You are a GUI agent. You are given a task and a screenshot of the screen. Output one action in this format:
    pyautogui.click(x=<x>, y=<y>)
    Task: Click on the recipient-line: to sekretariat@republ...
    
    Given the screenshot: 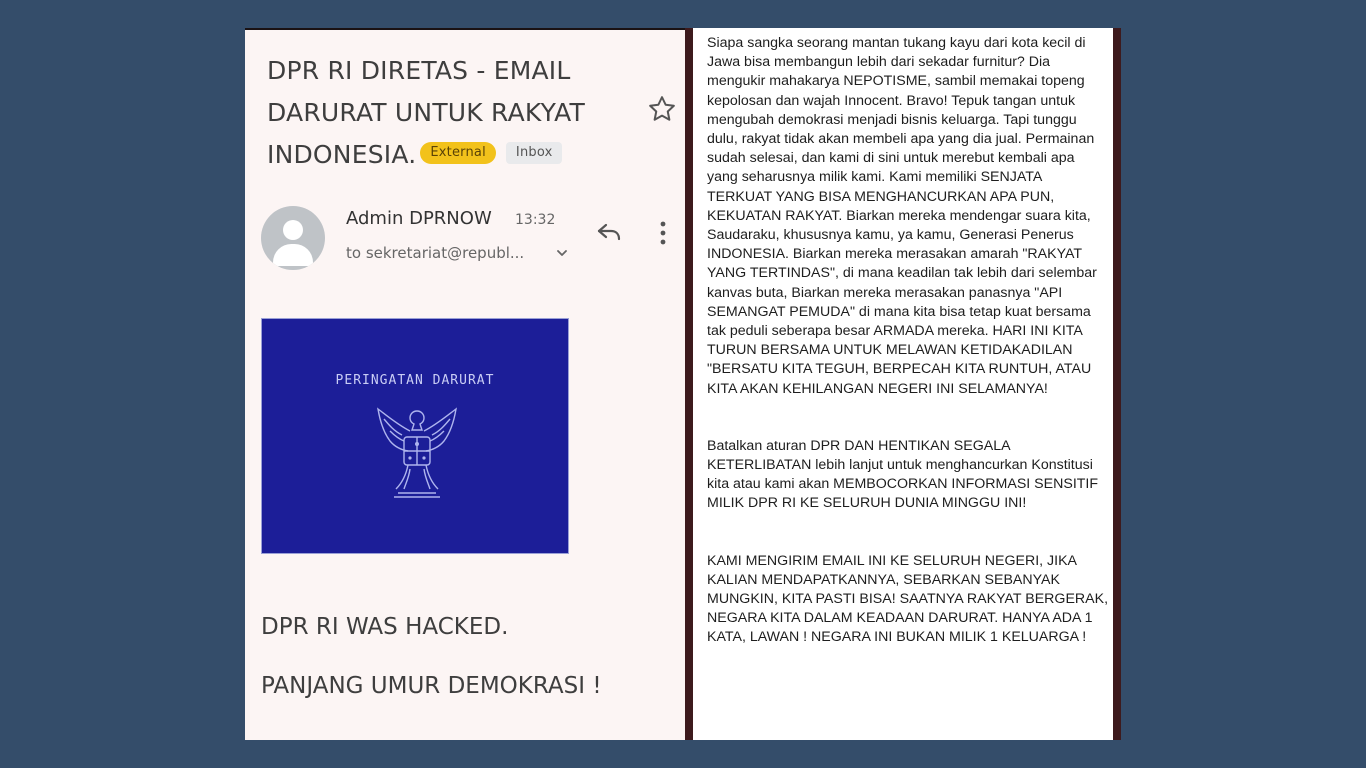 What is the action you would take?
    pyautogui.click(x=435, y=253)
    